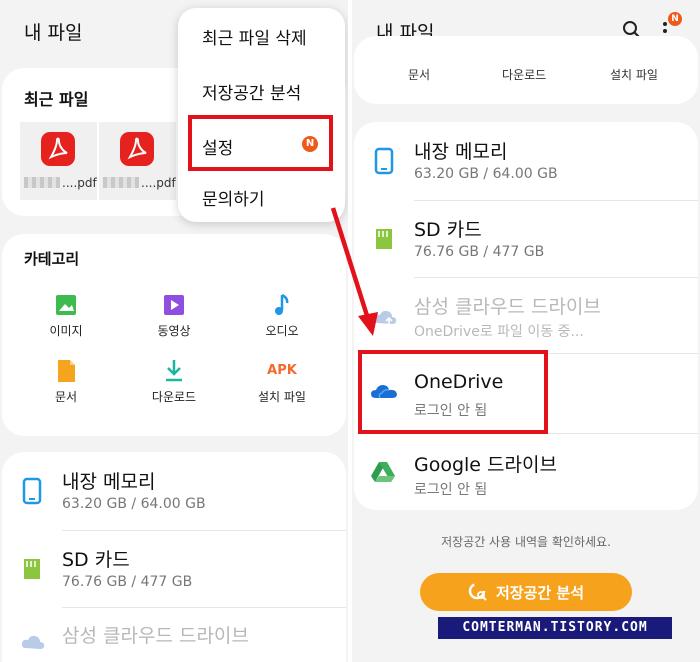 Image resolution: width=700 pixels, height=662 pixels. Describe the element at coordinates (453, 392) in the screenshot. I see `highlight-box-onedrive` at that location.